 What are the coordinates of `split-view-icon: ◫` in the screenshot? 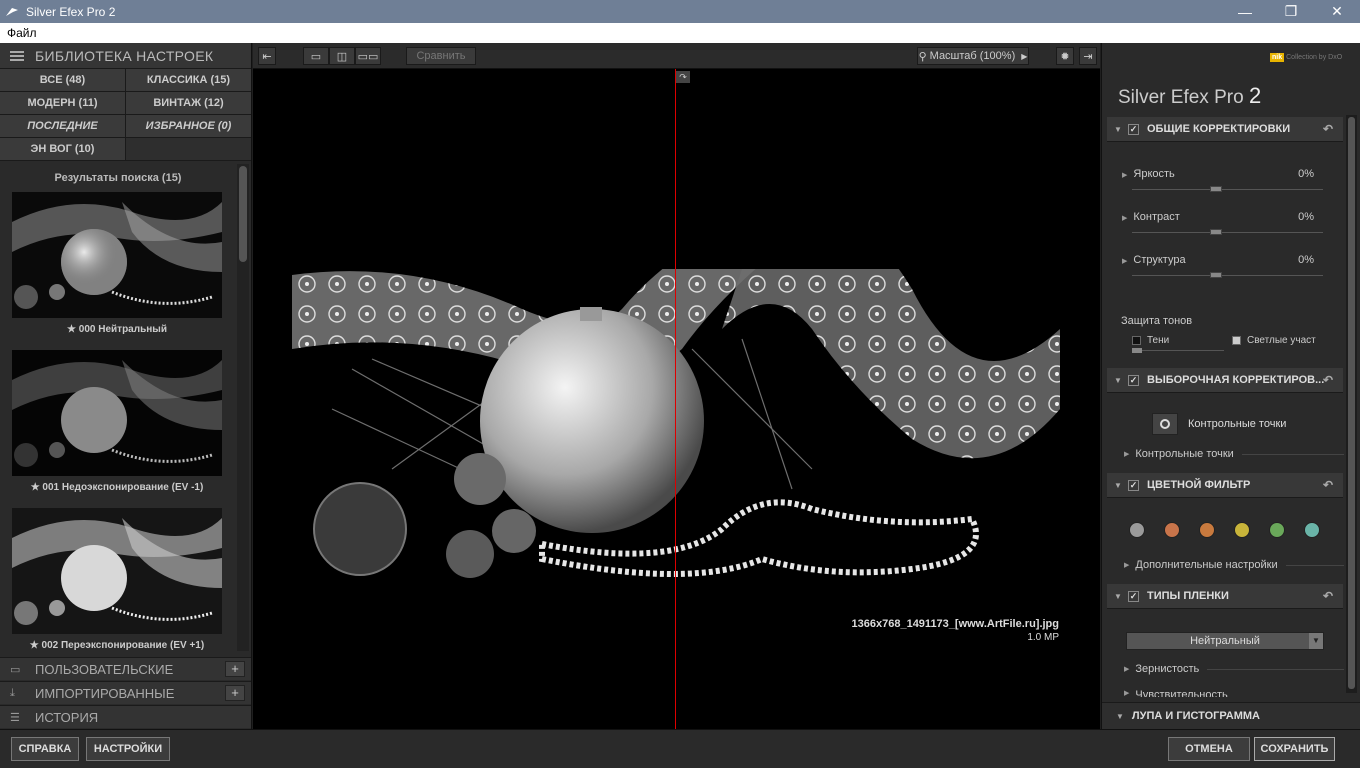 It's located at (342, 56).